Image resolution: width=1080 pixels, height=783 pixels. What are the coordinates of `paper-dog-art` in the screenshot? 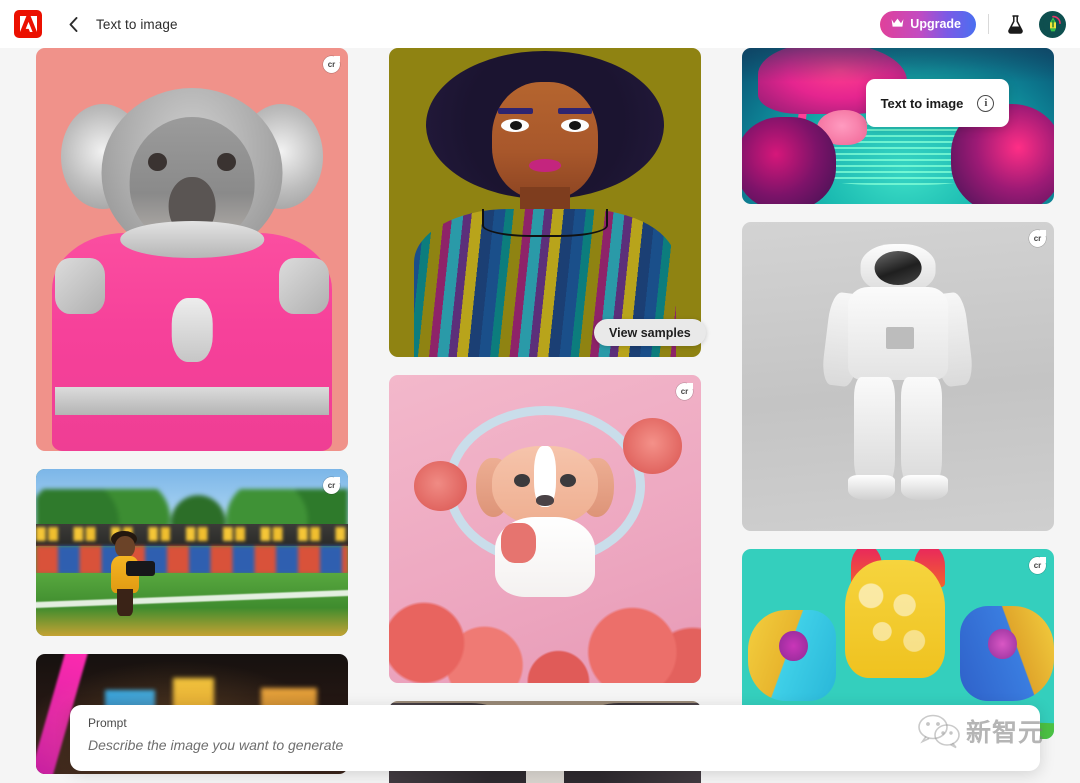 It's located at (545, 529).